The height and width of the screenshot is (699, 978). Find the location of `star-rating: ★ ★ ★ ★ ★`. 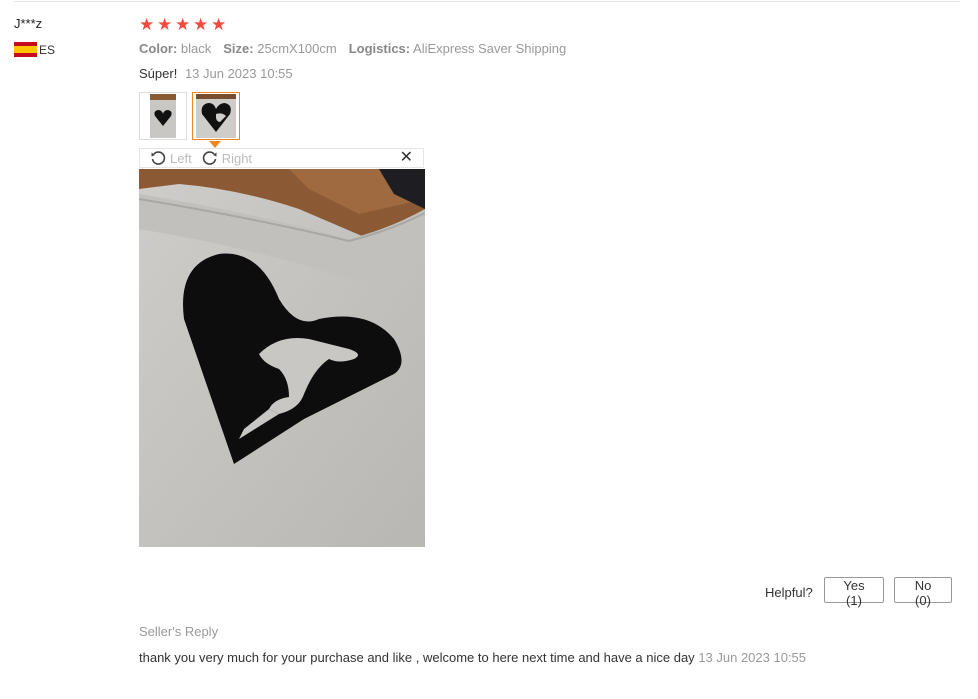

star-rating: ★ ★ ★ ★ ★ is located at coordinates (184, 25).